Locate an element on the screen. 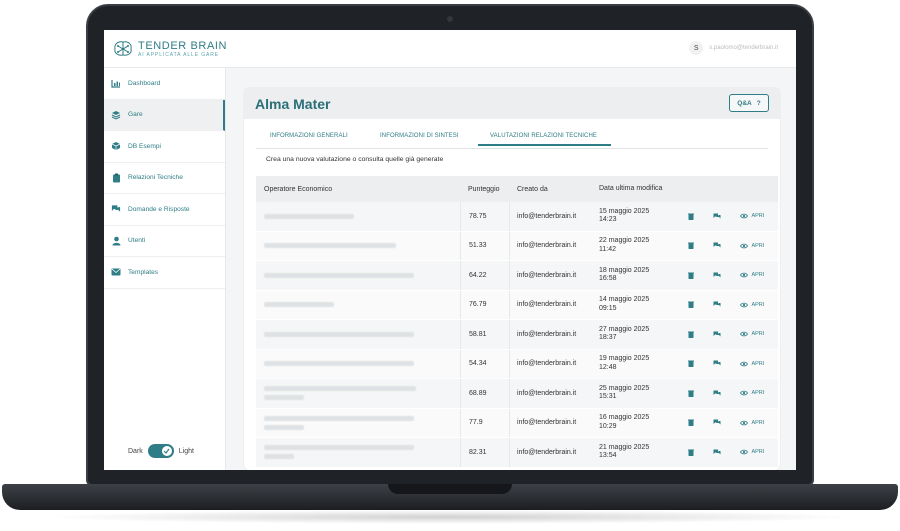  date-cell: 22 maggio 2025 11:42 is located at coordinates (635, 245).